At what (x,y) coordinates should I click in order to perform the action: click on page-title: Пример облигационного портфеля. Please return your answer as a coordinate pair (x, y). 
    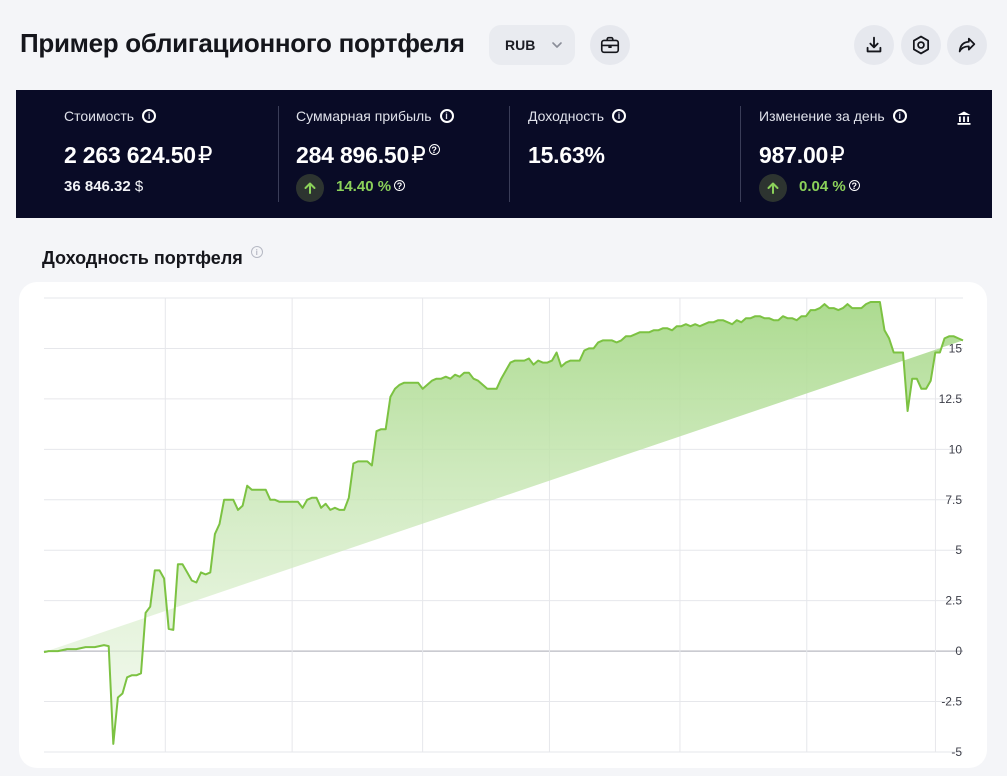
    Looking at the image, I should click on (242, 43).